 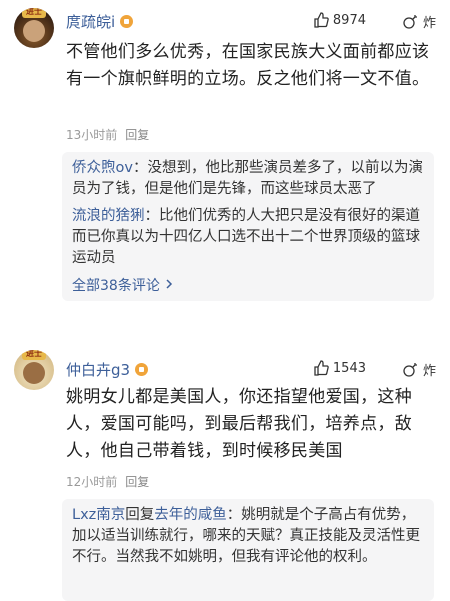 What do you see at coordinates (190, 515) in the screenshot?
I see `reply-target-username: 去年的咸鱼` at bounding box center [190, 515].